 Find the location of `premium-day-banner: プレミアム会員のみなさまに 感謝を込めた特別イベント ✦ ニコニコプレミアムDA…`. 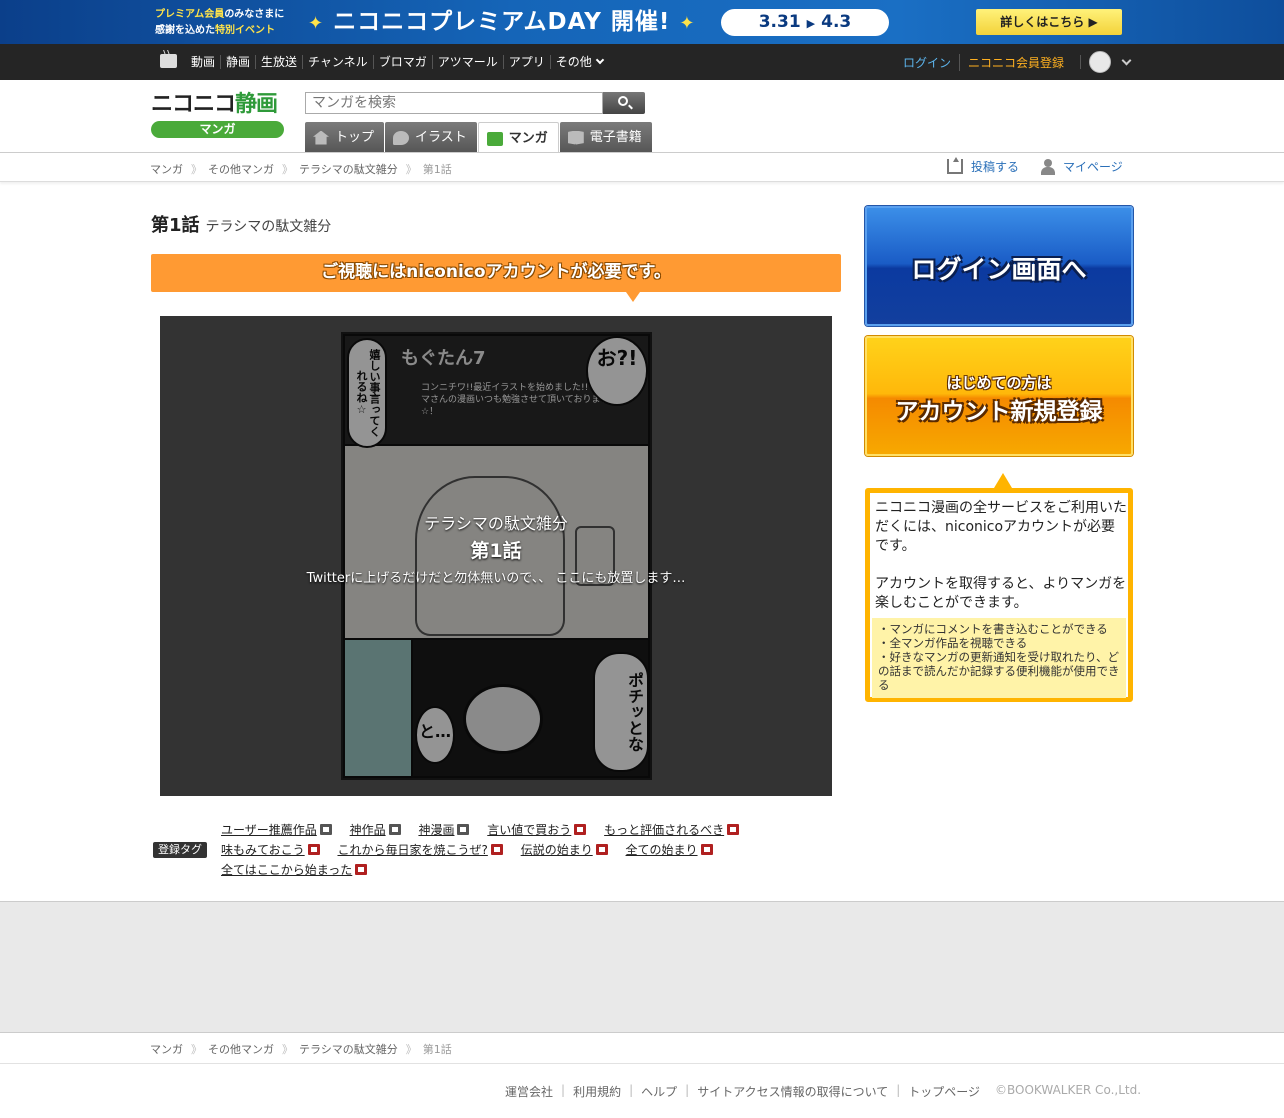

premium-day-banner: プレミアム会員のみなさまに 感謝を込めた特別イベント ✦ ニコニコプレミアムDA… is located at coordinates (642, 22).